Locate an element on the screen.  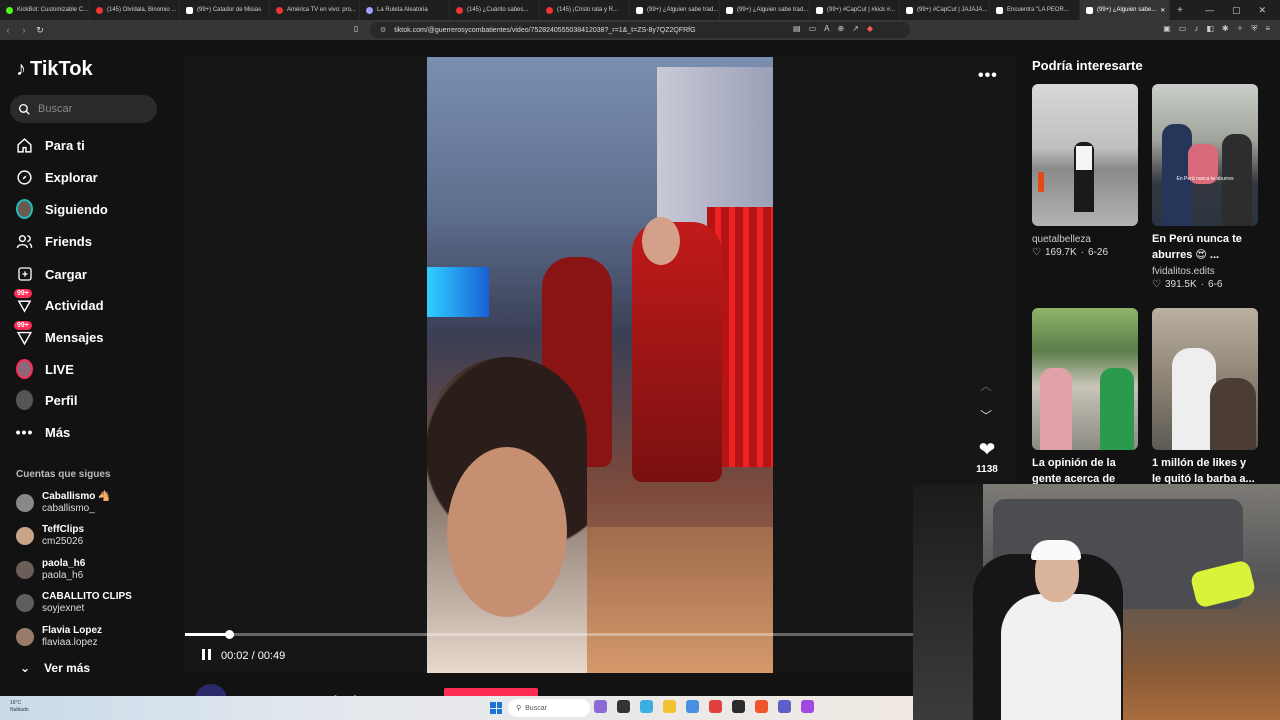
video-thumbnail: En Perú nunca te aburres is located at coordinates (1205, 155).